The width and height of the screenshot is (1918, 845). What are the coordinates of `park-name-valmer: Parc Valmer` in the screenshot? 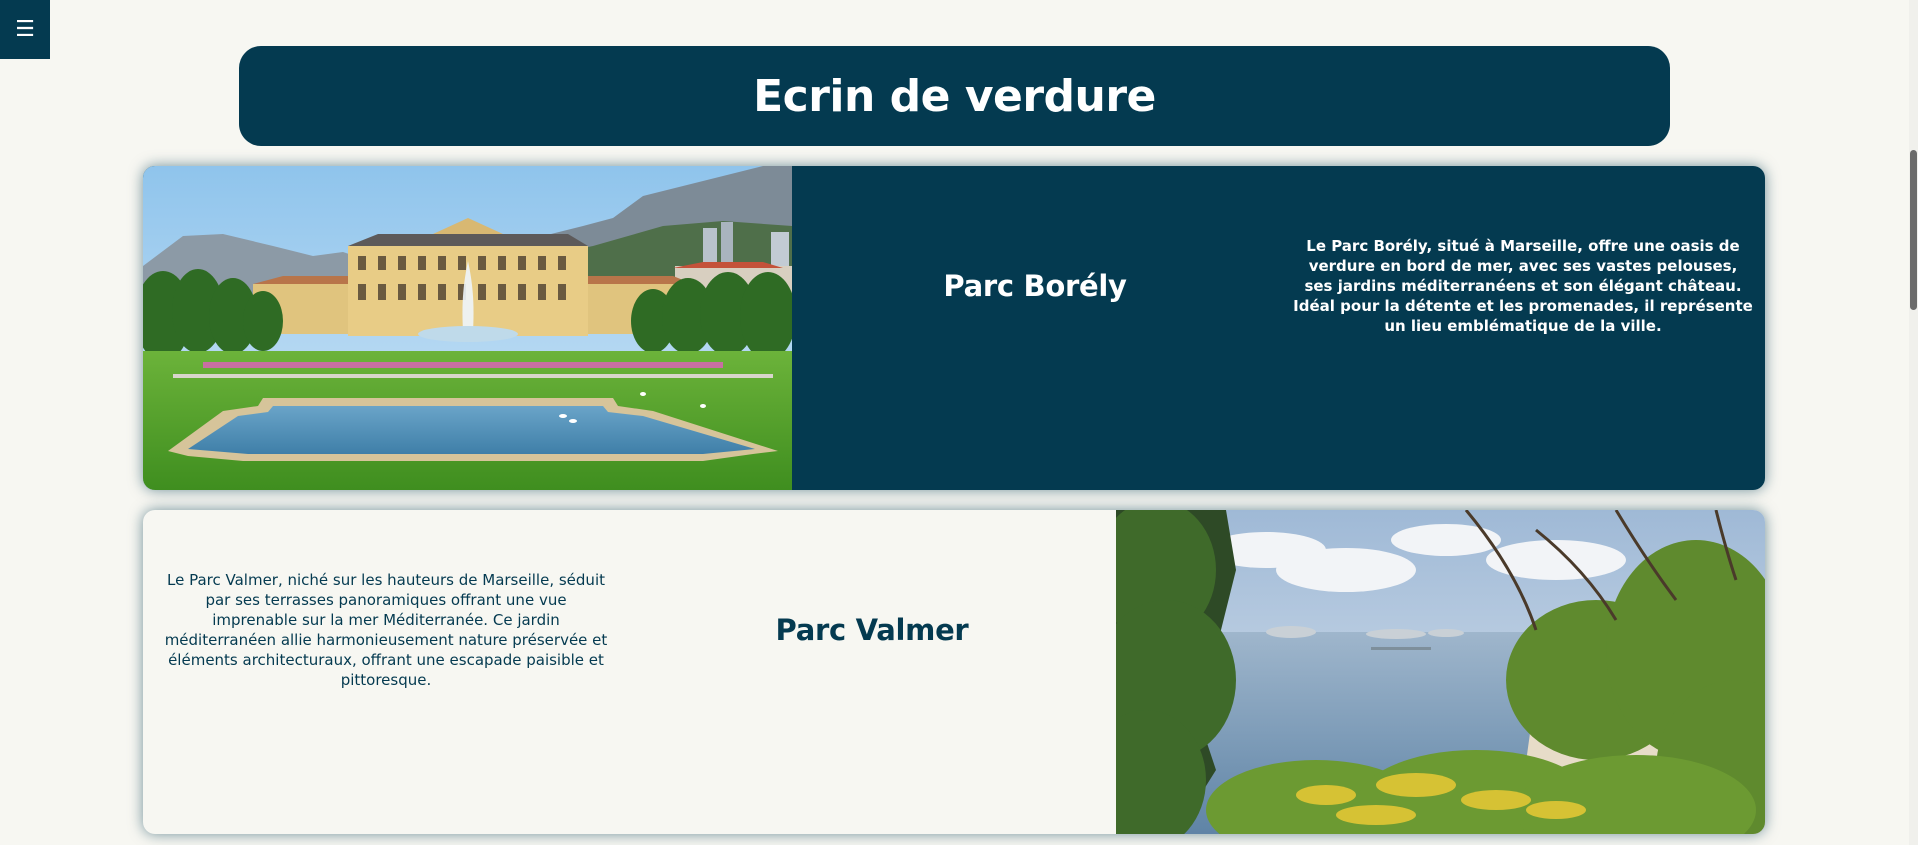 It's located at (872, 630).